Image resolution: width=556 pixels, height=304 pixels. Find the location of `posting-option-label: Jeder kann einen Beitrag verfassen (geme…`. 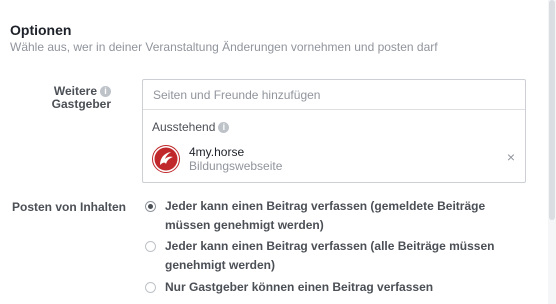

posting-option-label: Jeder kann einen Beitrag verfassen (geme… is located at coordinates (325, 215).